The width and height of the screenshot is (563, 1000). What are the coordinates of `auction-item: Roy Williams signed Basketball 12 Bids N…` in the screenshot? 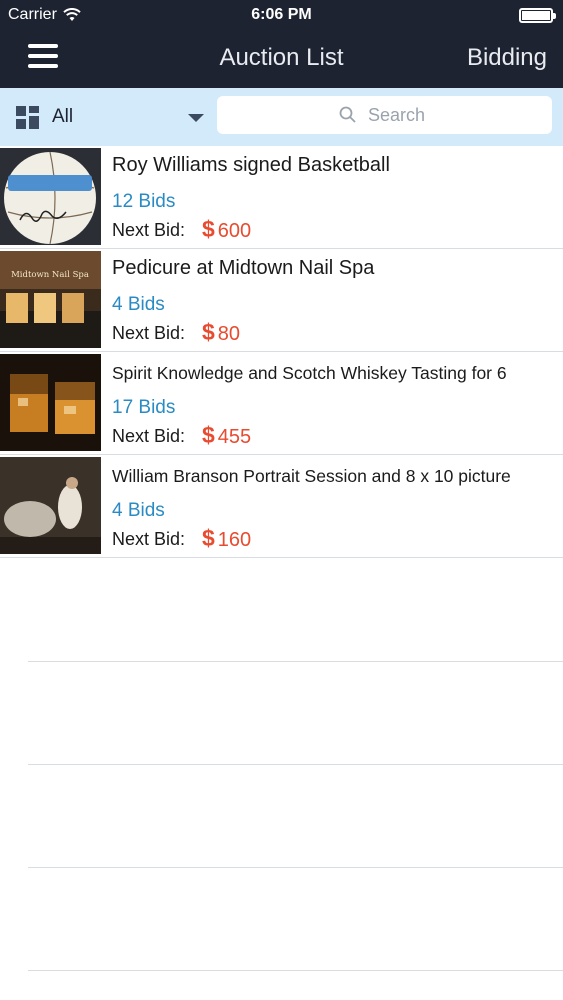 It's located at (281, 197).